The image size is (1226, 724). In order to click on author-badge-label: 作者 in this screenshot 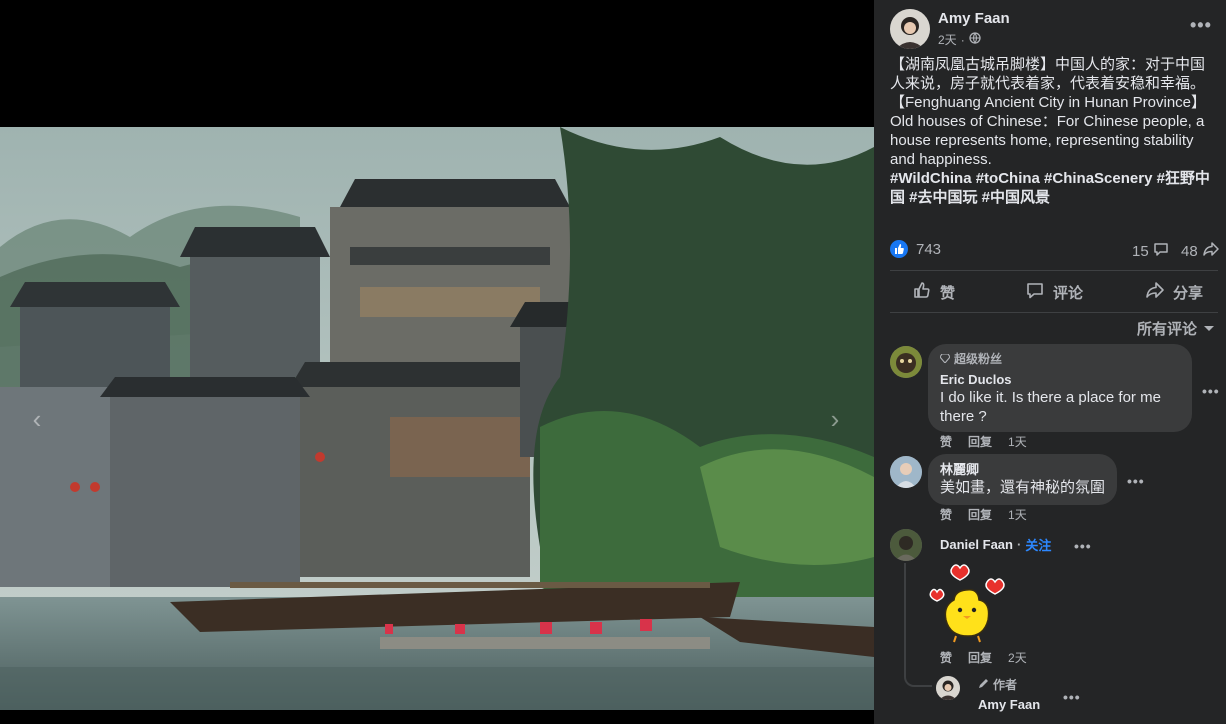, I will do `click(1005, 685)`.